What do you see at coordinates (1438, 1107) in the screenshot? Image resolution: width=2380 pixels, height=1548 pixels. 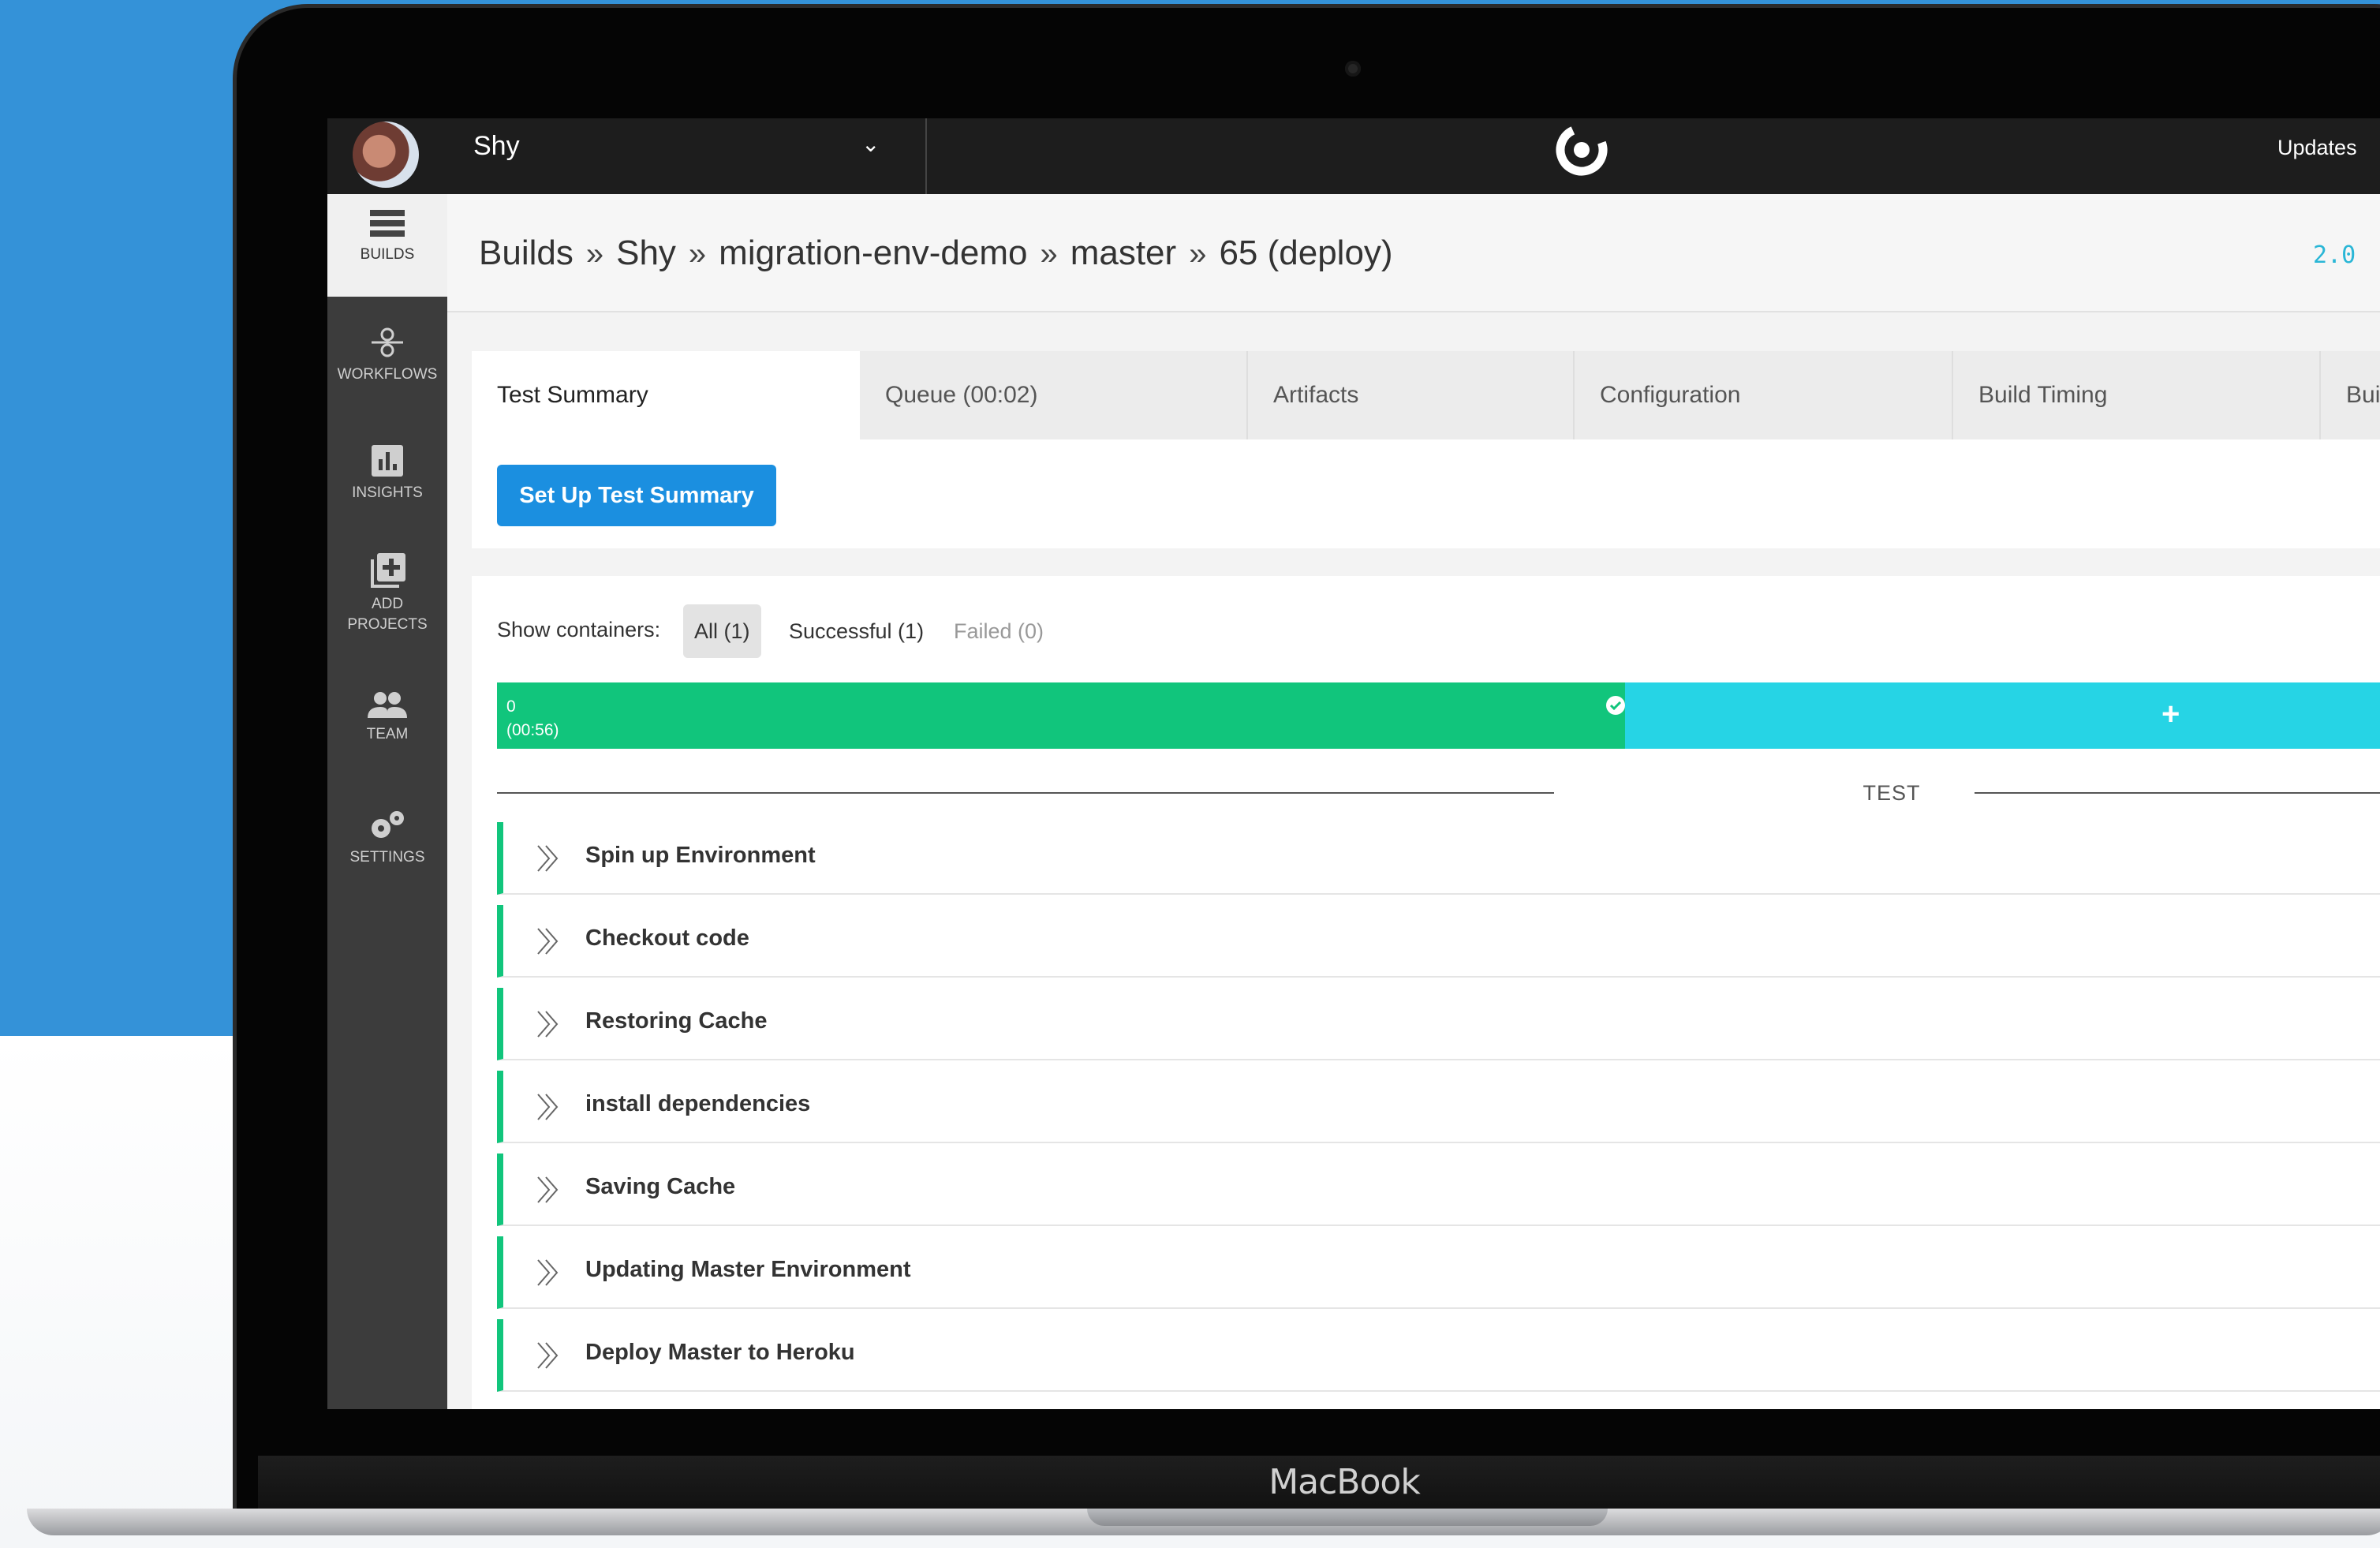 I see `step-row: install dependencies` at bounding box center [1438, 1107].